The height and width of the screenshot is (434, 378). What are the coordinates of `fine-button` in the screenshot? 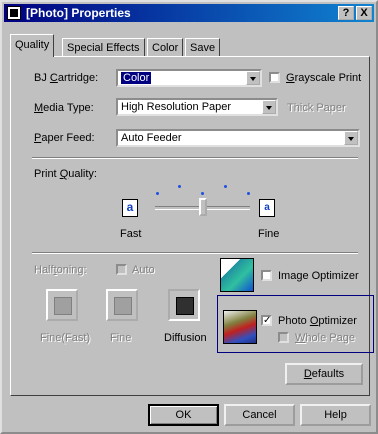 It's located at (122, 305).